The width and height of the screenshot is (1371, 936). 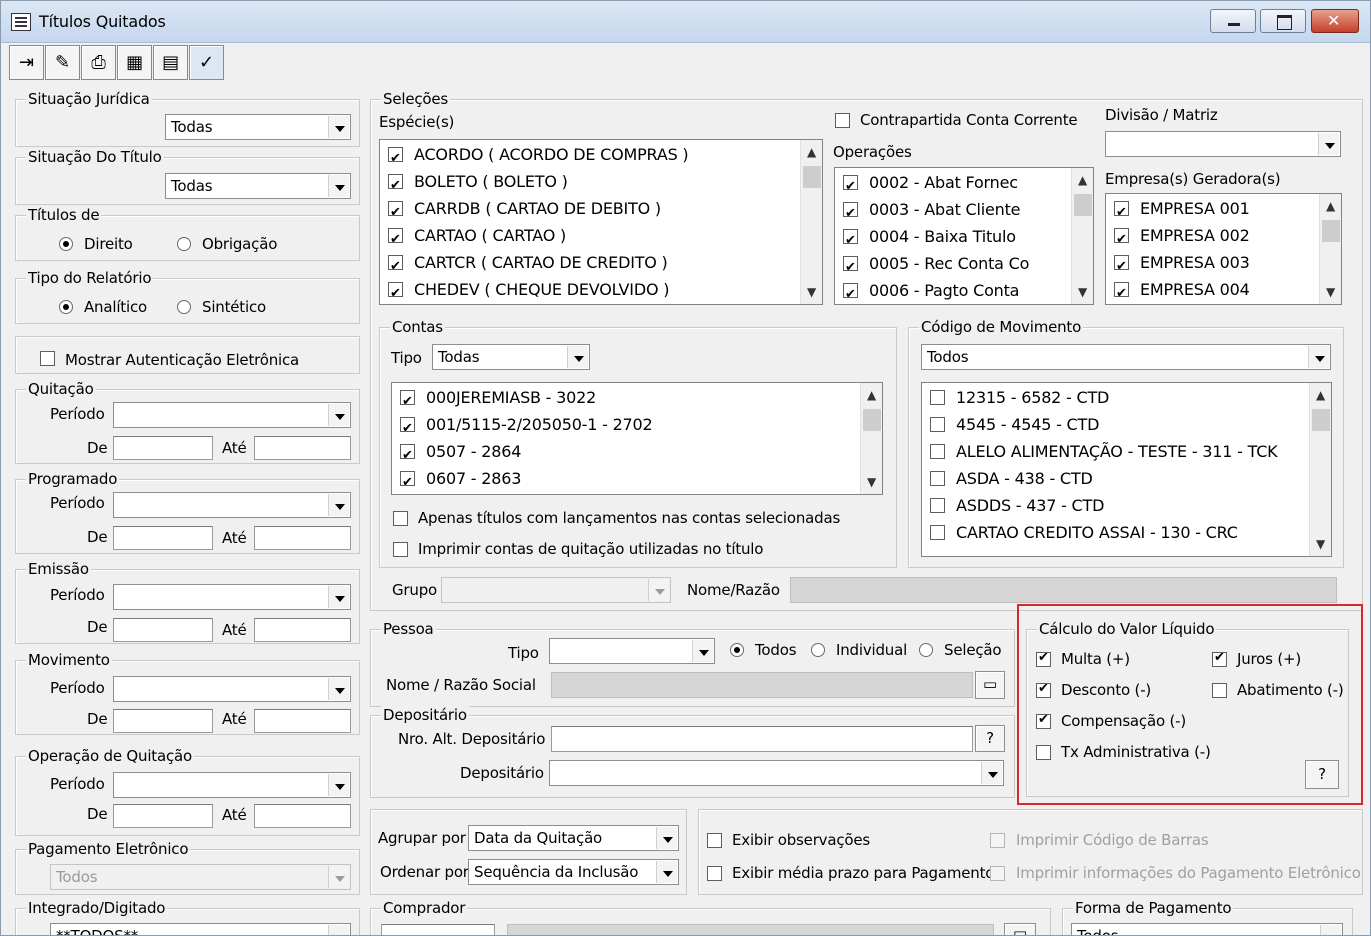 I want to click on operacoes-scrollbar: ▲ ▼, so click(x=1082, y=236).